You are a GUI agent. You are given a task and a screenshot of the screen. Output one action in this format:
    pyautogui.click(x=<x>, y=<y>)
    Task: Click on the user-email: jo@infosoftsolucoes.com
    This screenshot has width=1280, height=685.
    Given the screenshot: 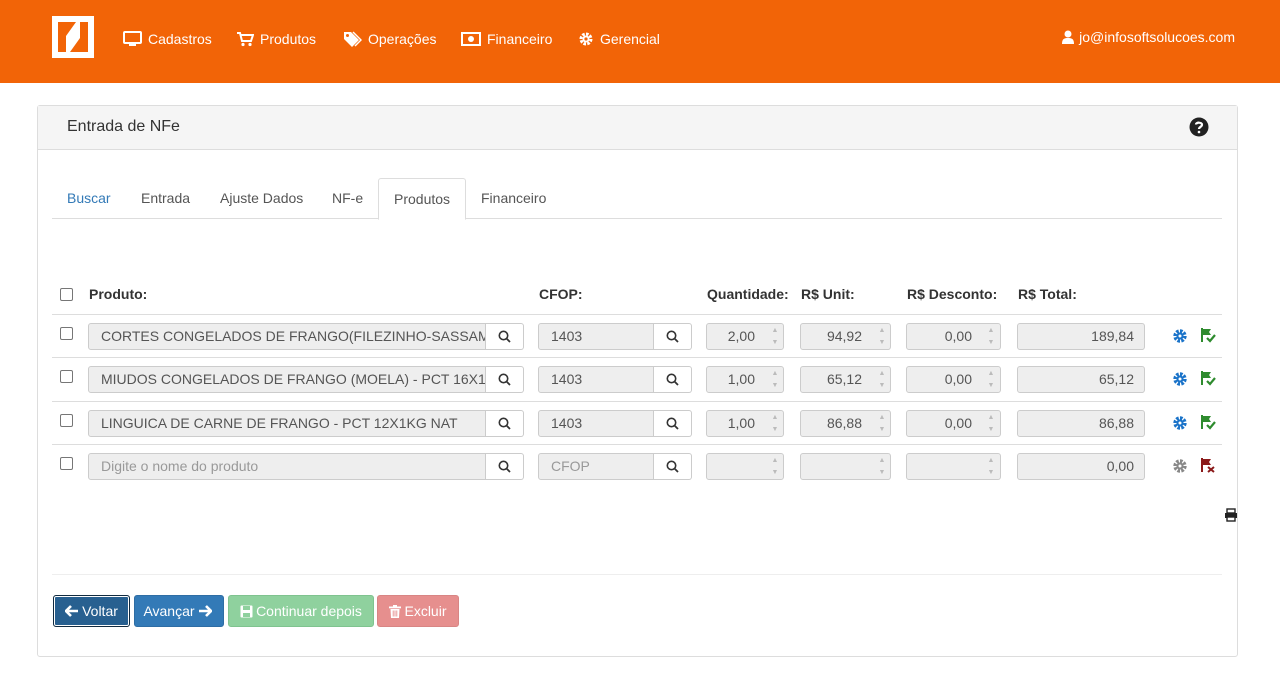 What is the action you would take?
    pyautogui.click(x=1157, y=37)
    